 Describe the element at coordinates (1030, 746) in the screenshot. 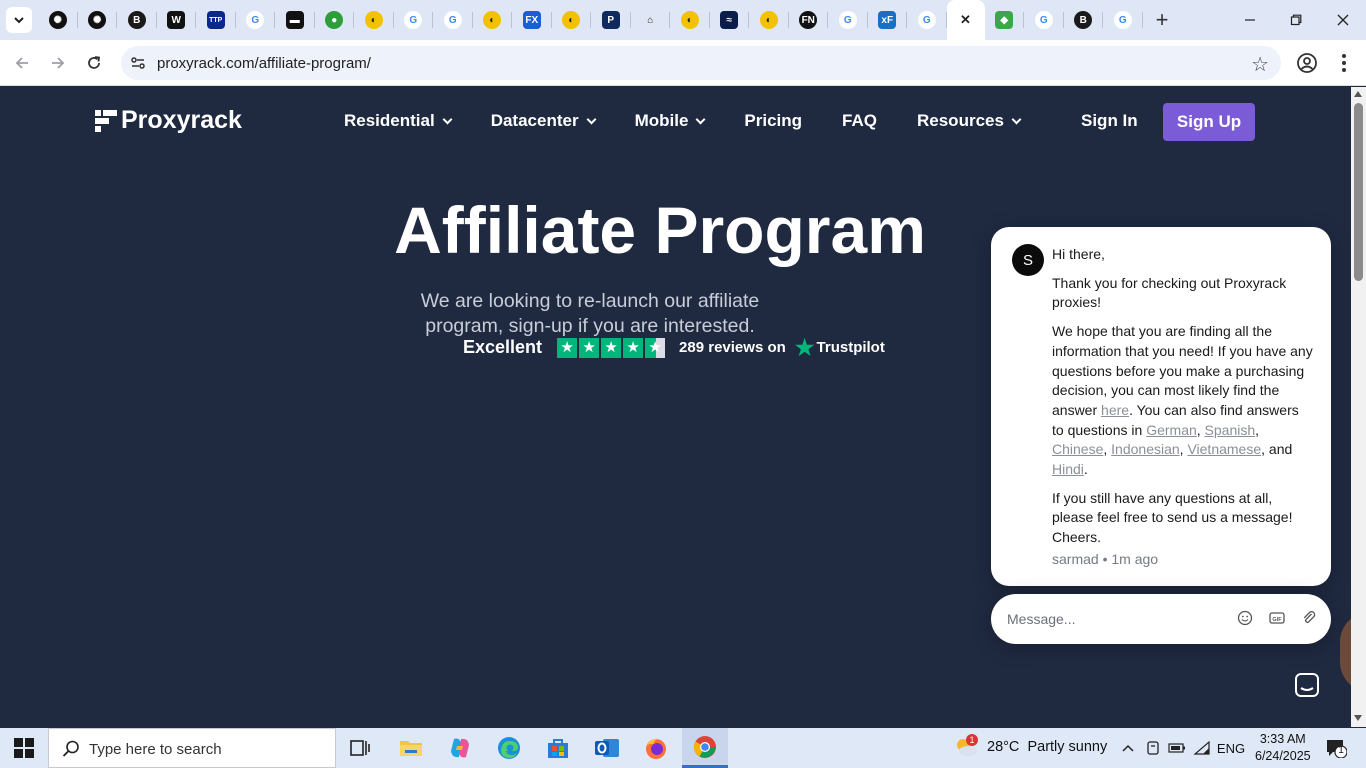

I see `weather-widget: 1 28°C Partly sunny` at that location.